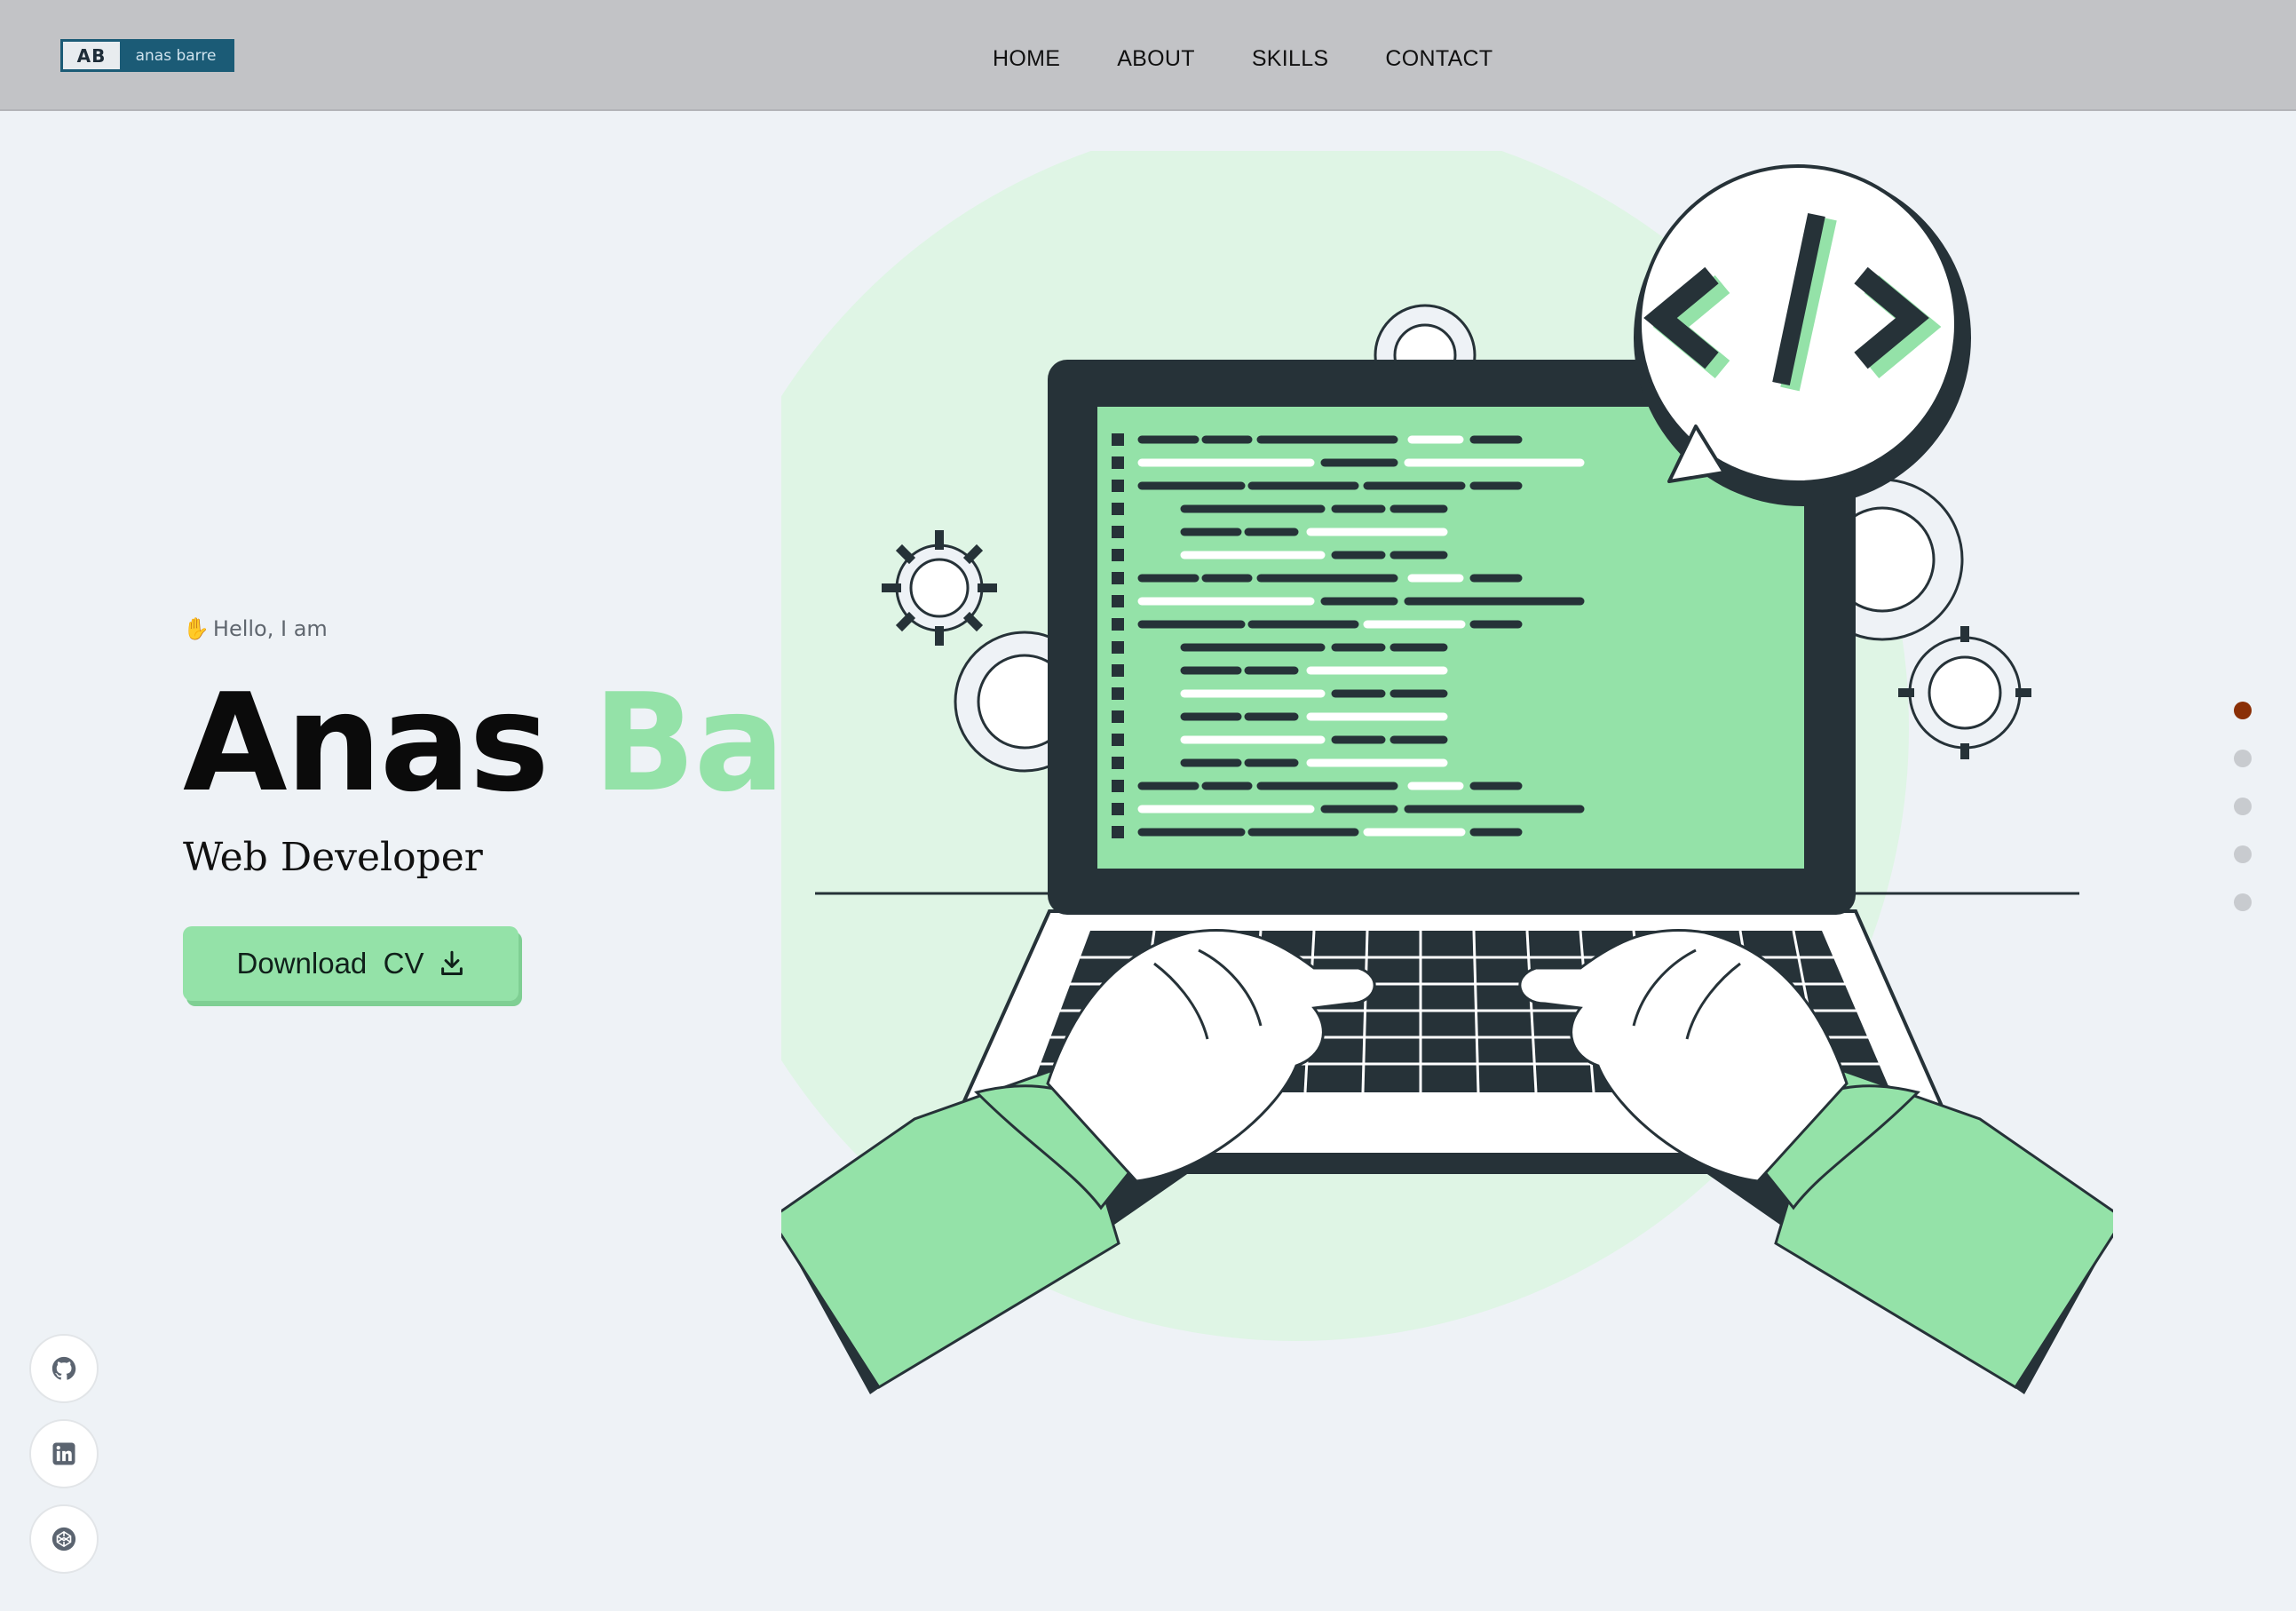 The height and width of the screenshot is (1611, 2296). What do you see at coordinates (1026, 59) in the screenshot?
I see `nav-home: HOME` at bounding box center [1026, 59].